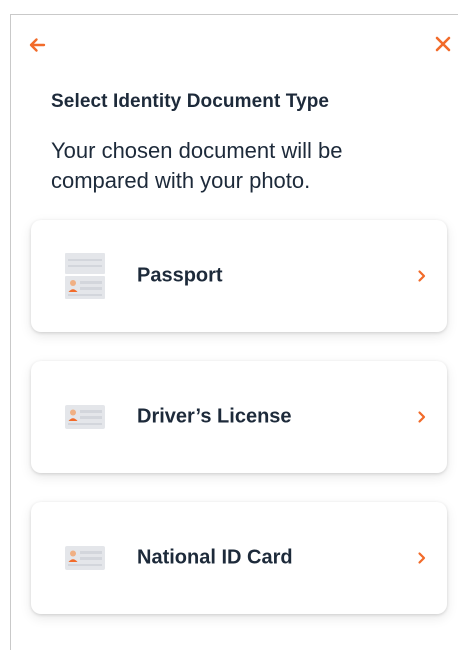 The image size is (458, 650). I want to click on document-label: National ID Card, so click(215, 557).